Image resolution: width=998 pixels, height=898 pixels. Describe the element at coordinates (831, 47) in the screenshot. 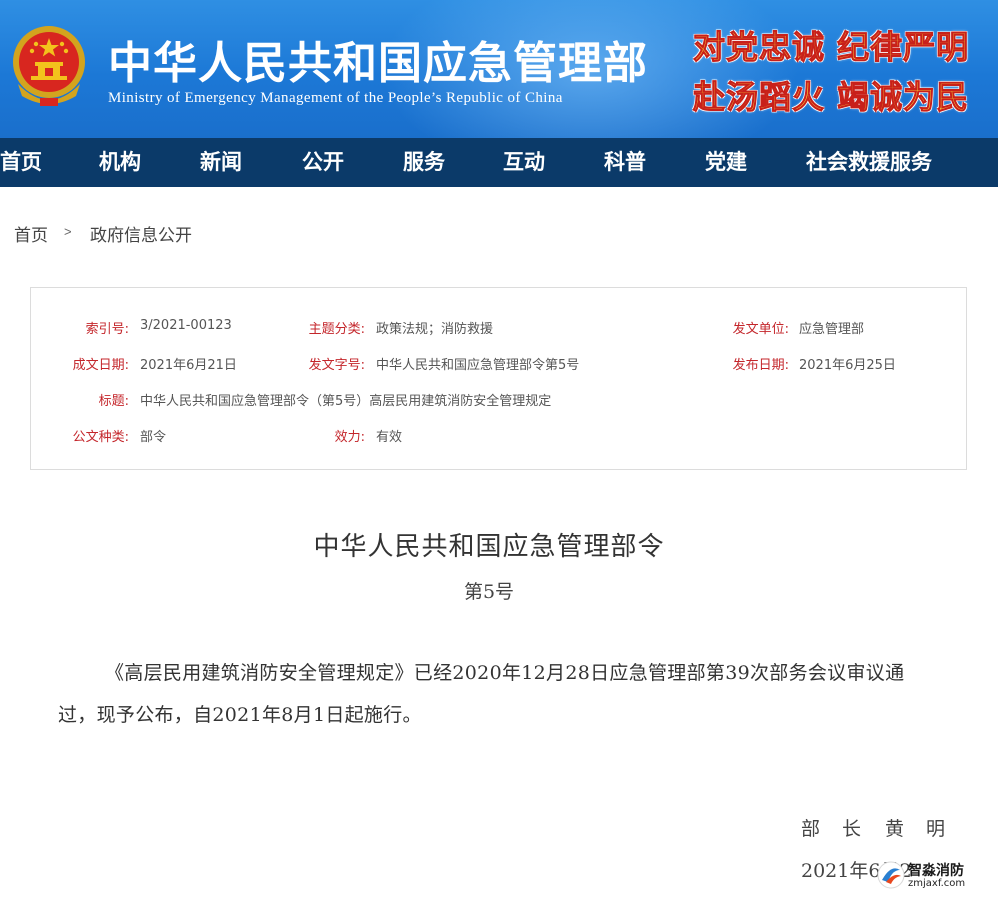

I see `slogan-line-1: 对党忠诚 纪律严明` at that location.